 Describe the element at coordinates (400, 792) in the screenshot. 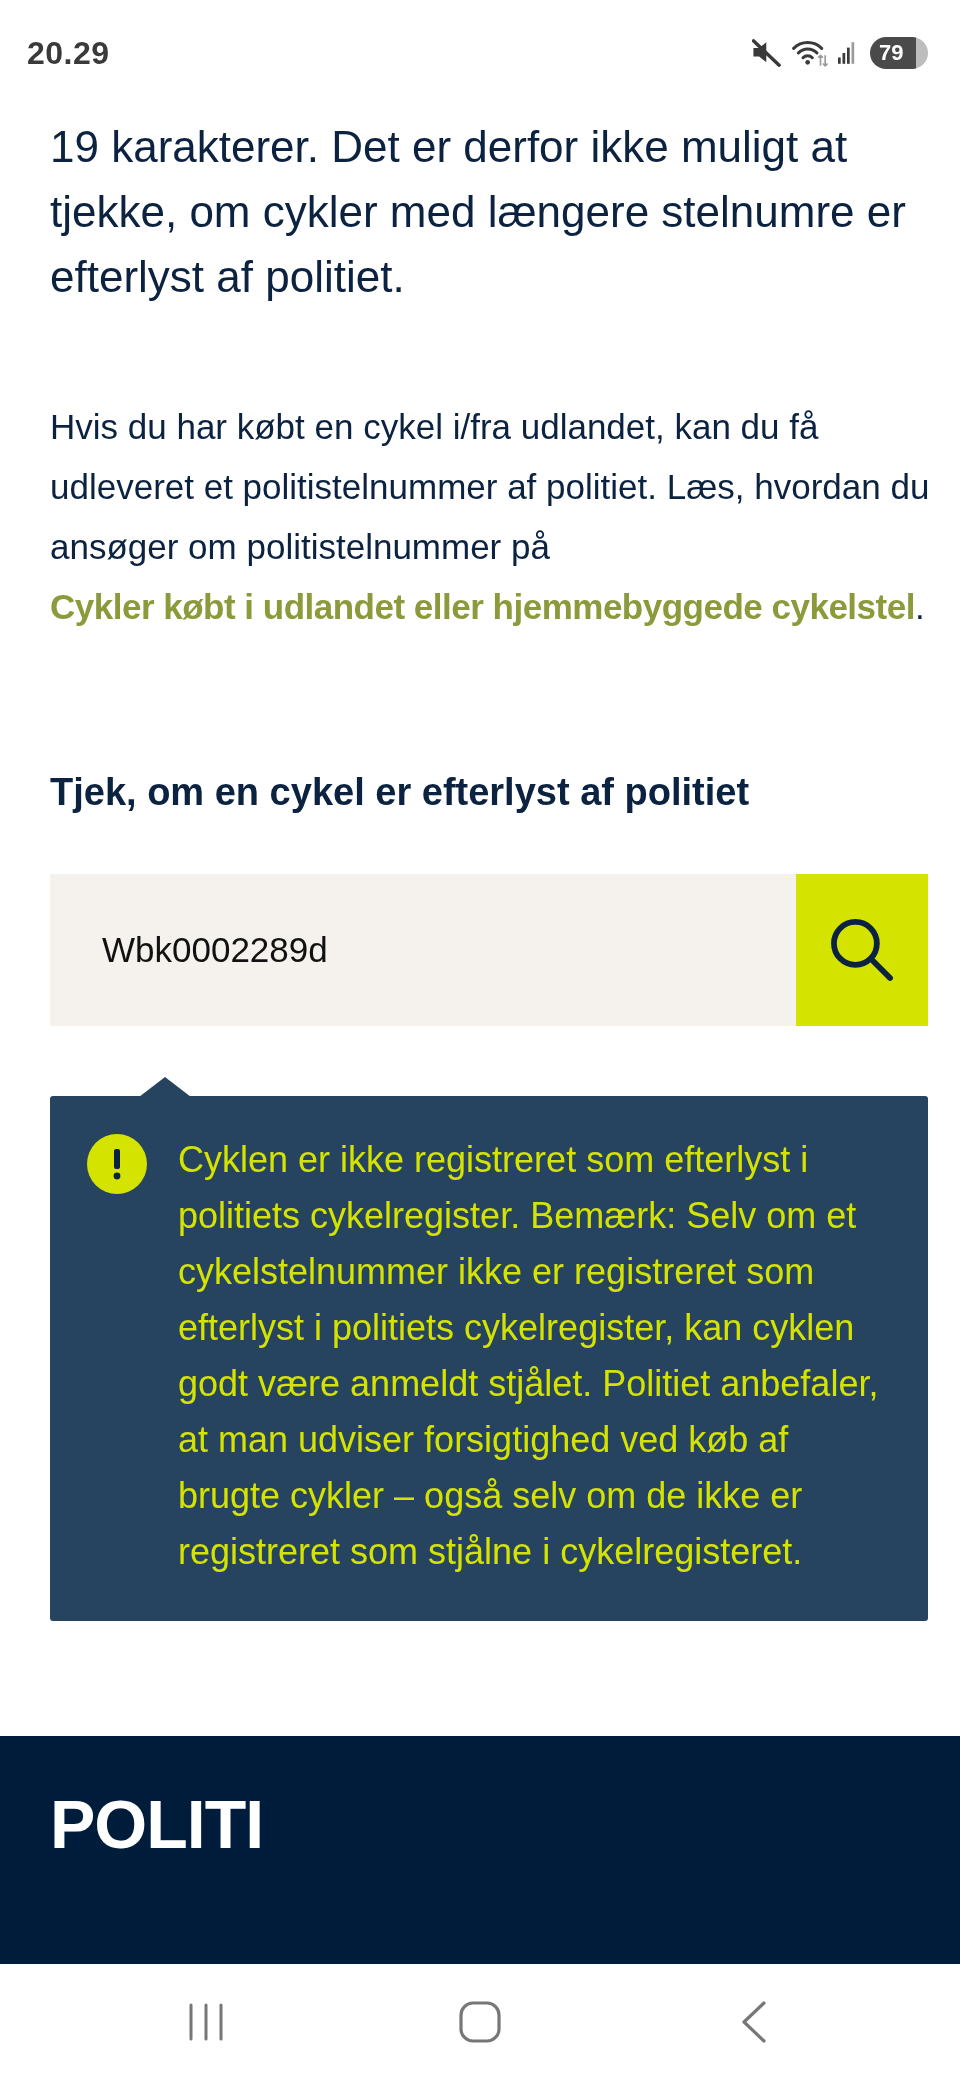

I see `section-heading: Tjek, om en cykel er efterlyst af politiet` at that location.